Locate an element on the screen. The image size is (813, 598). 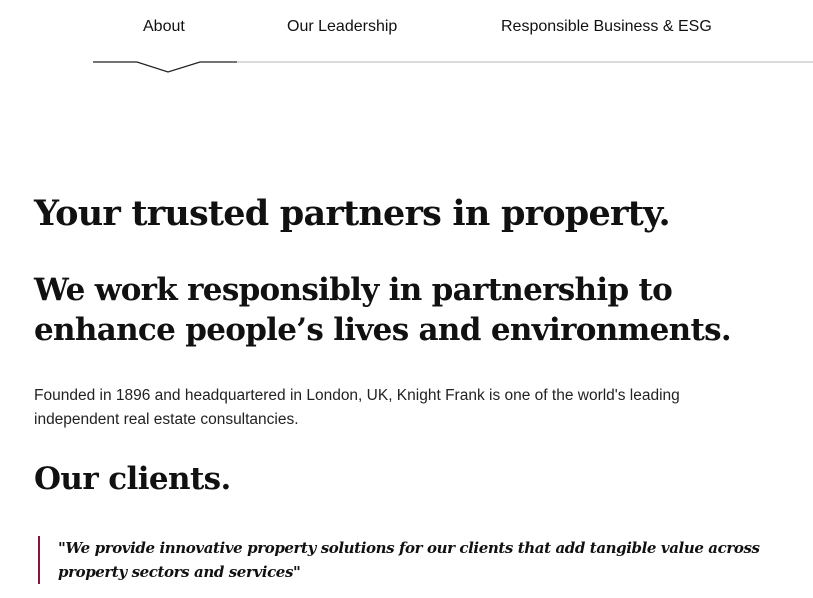
tab-our-leadership: Our Leadership is located at coordinates (342, 27).